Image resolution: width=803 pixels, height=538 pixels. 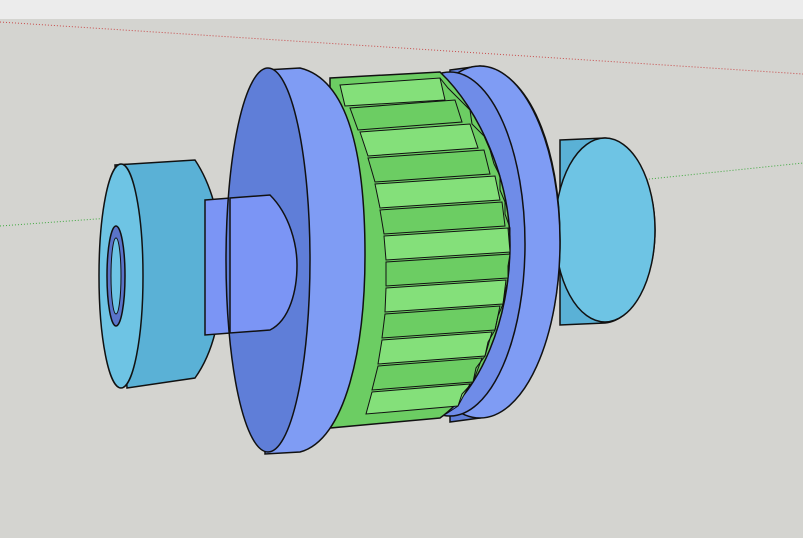 I want to click on left-hub, so click(x=160, y=274).